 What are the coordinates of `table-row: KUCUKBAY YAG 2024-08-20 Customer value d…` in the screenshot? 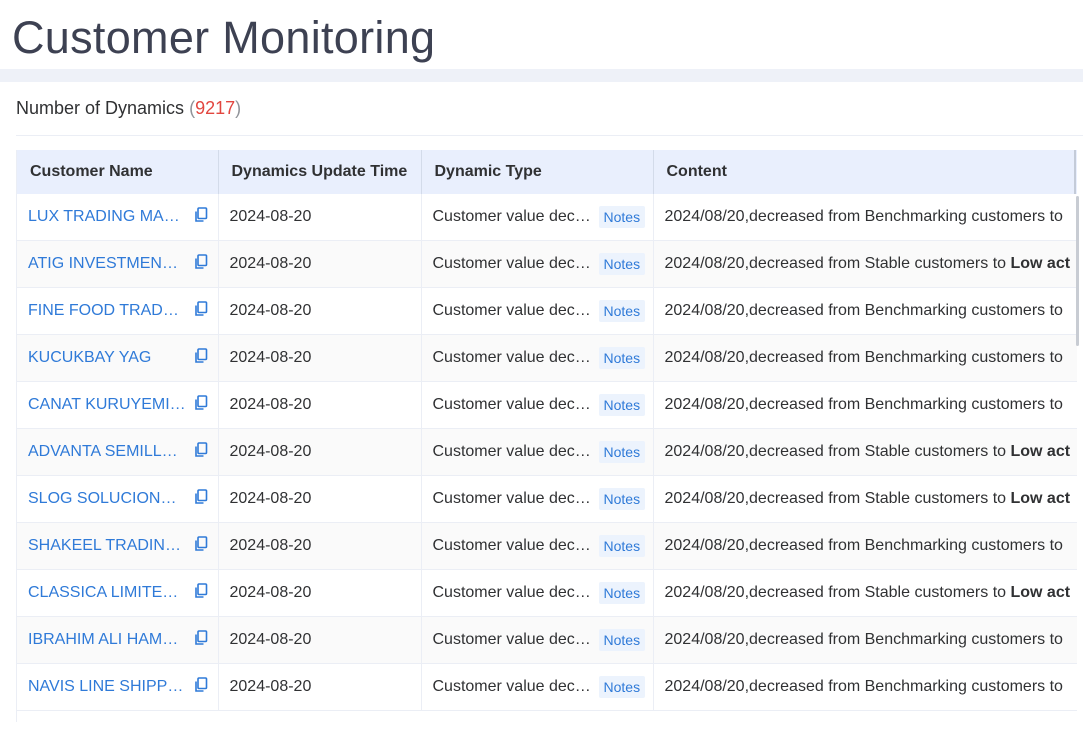 It's located at (547, 358).